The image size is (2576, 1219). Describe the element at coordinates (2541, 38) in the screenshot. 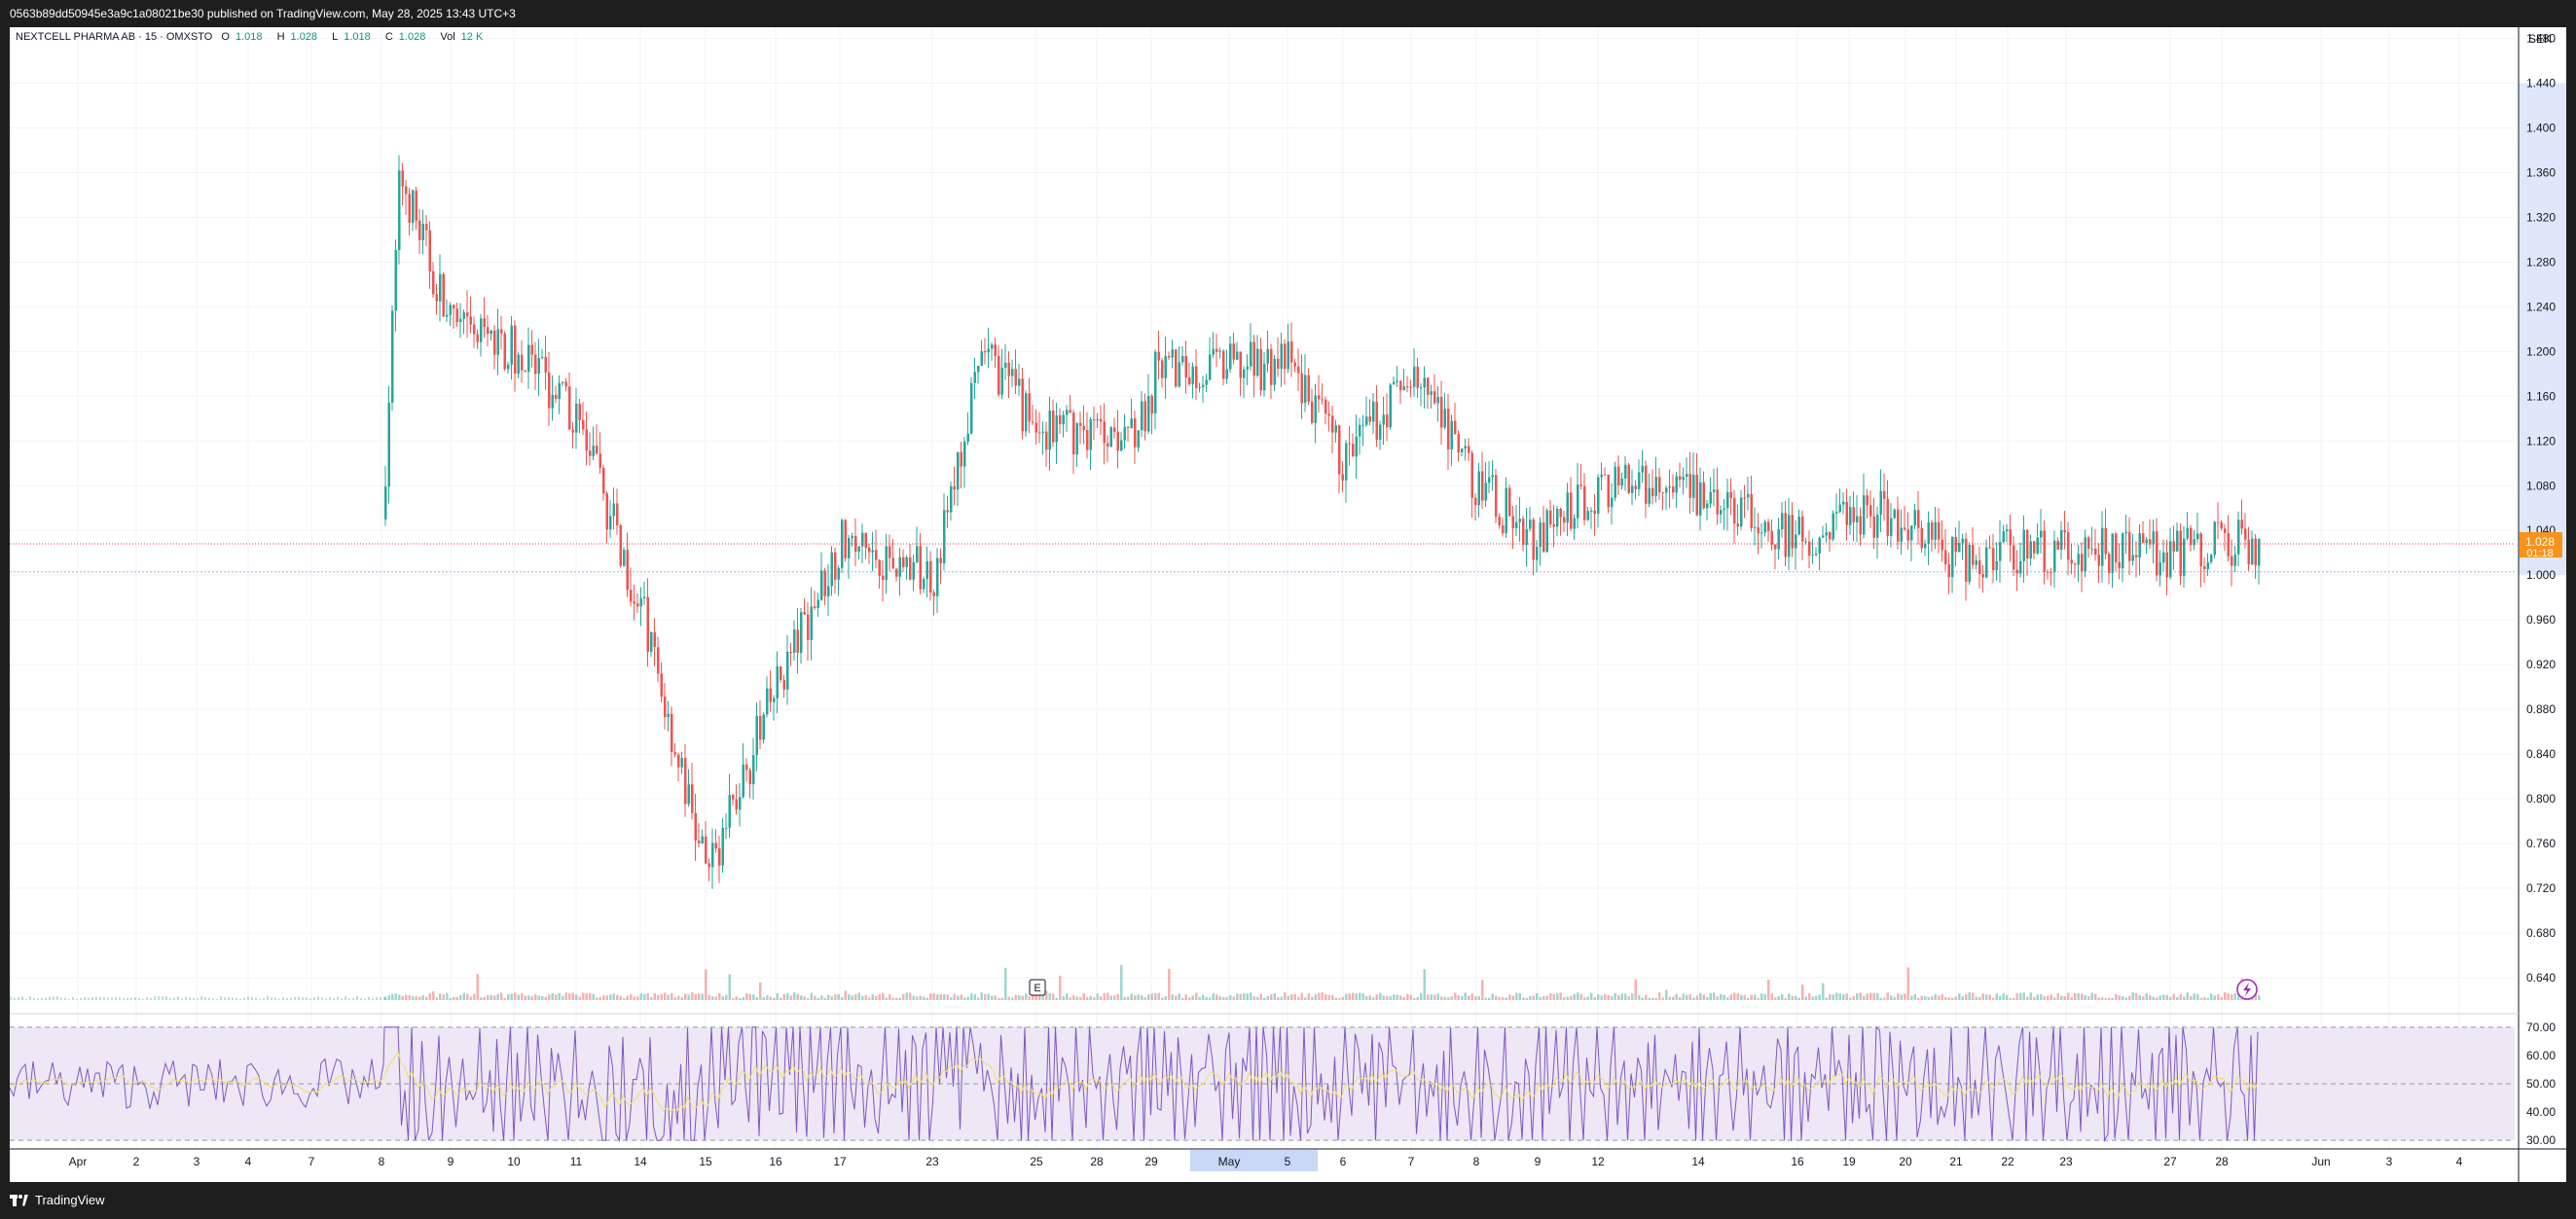

I see `price-tick-label: 1.480` at that location.